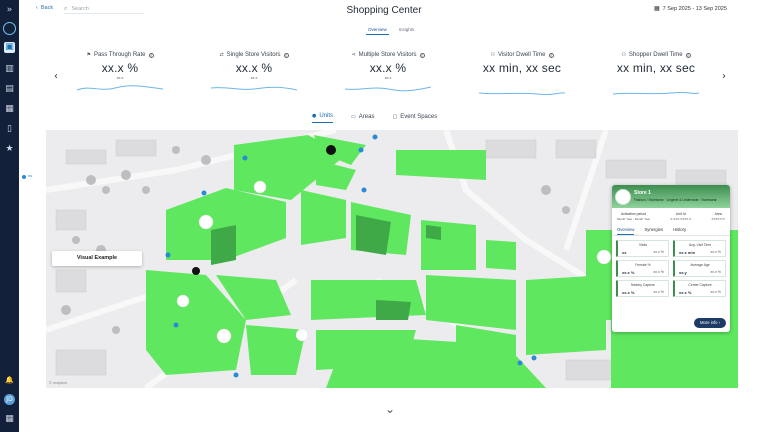 The width and height of the screenshot is (768, 432). I want to click on meta-label: Area, so click(718, 214).